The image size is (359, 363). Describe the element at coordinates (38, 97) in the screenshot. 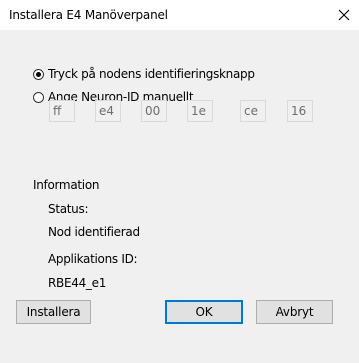

I see `radio-manual-indicator` at that location.